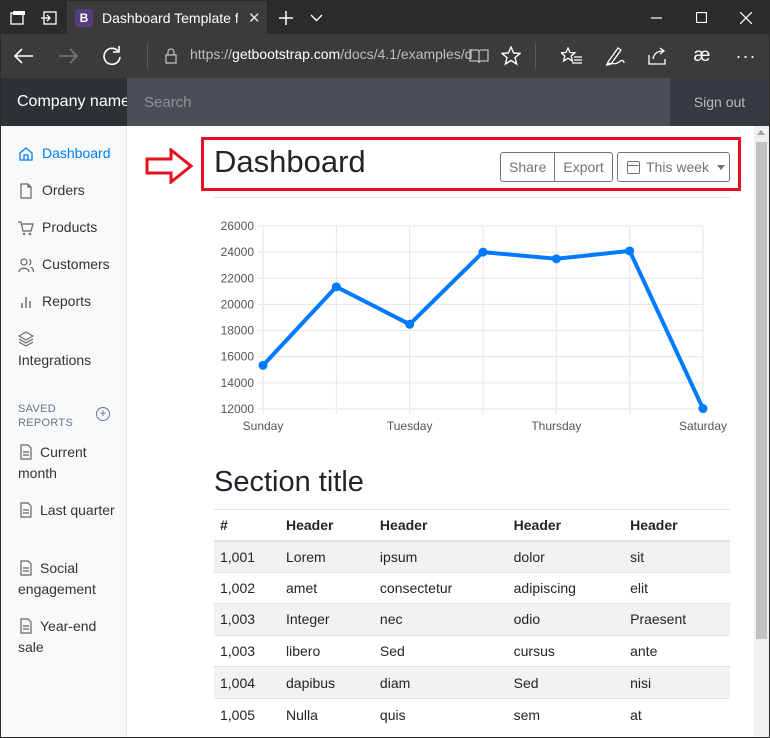 The image size is (770, 738). I want to click on sidebar-item-integrations: Integrations, so click(68, 350).